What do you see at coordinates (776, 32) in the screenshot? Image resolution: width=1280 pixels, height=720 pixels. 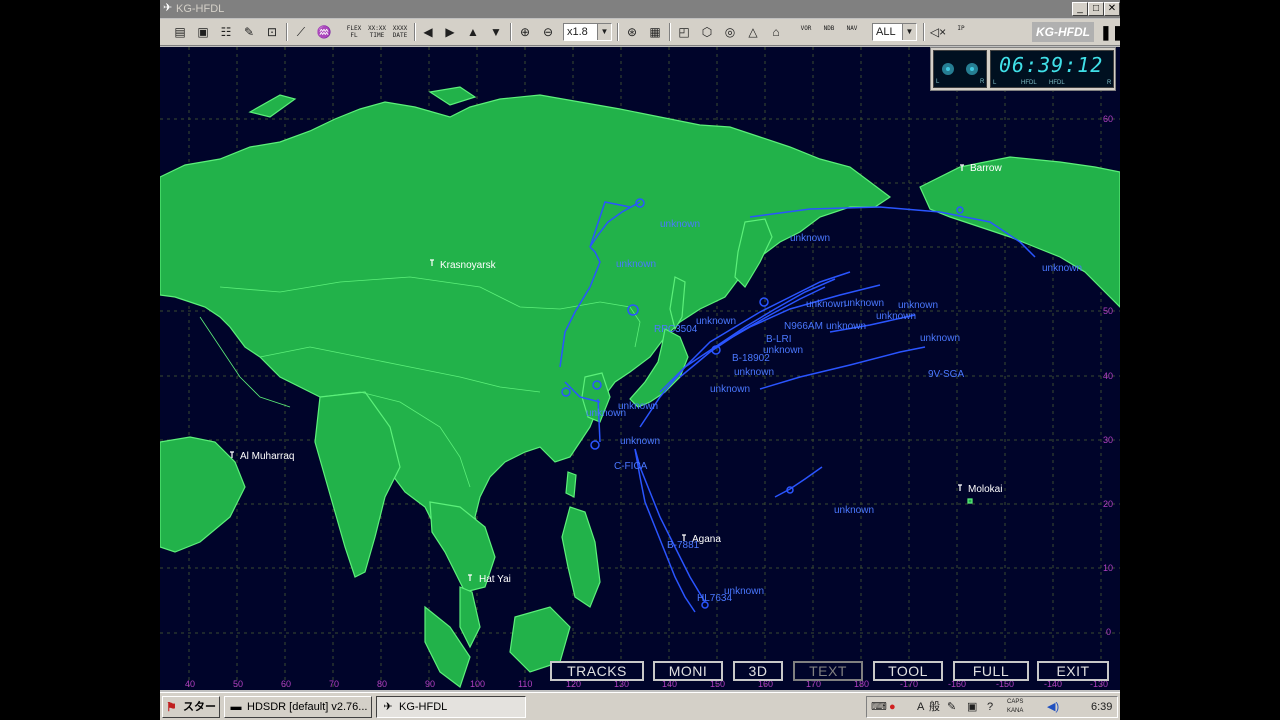 I see `house-icon: ⌂` at bounding box center [776, 32].